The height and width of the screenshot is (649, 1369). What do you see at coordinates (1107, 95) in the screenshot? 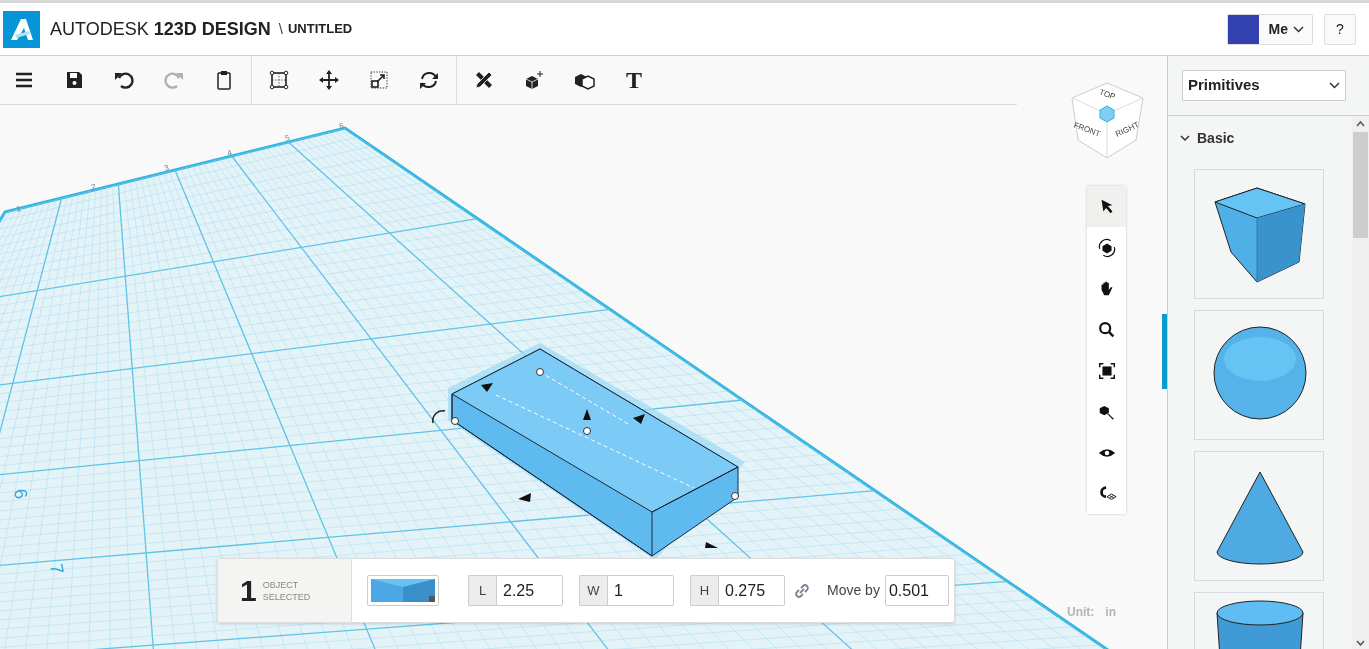
I see `view-cube-label: TOP` at bounding box center [1107, 95].